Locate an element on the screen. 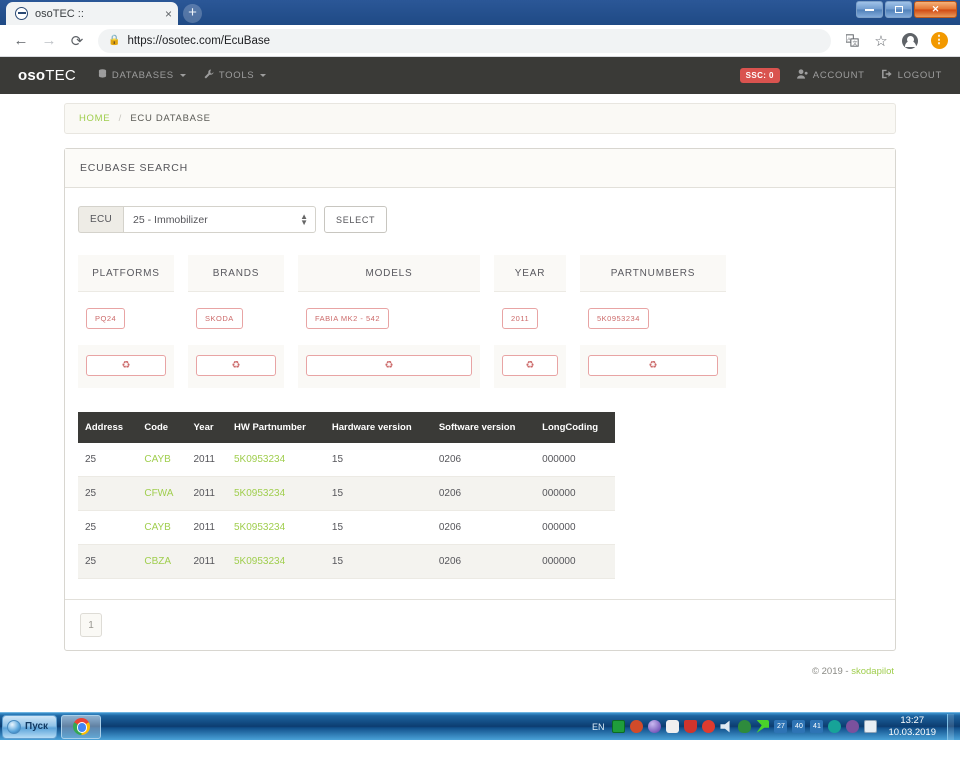 Image resolution: width=960 pixels, height=768 pixels. filter-tag: FABIA MK2 - 542 is located at coordinates (348, 318).